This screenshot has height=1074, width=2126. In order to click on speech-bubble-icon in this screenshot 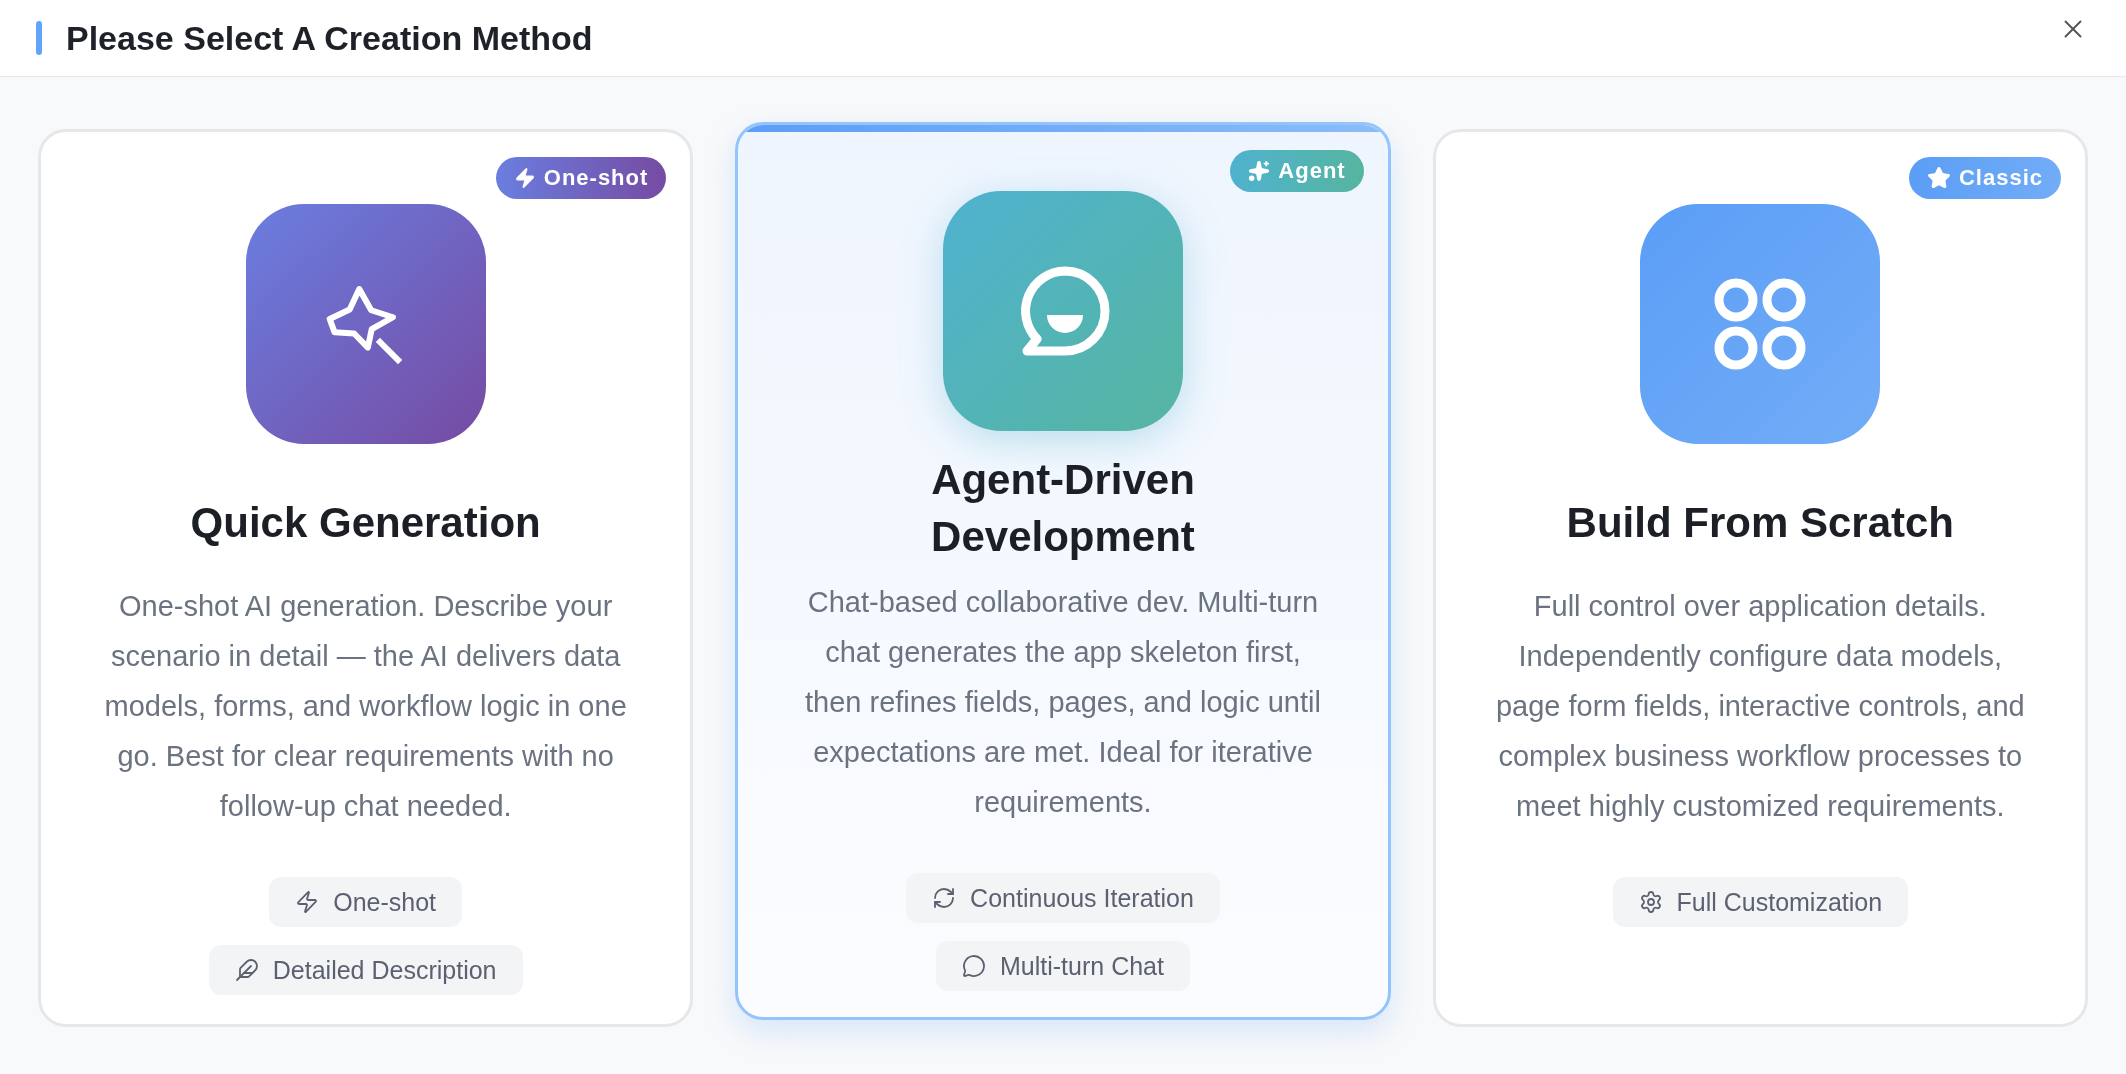, I will do `click(974, 966)`.